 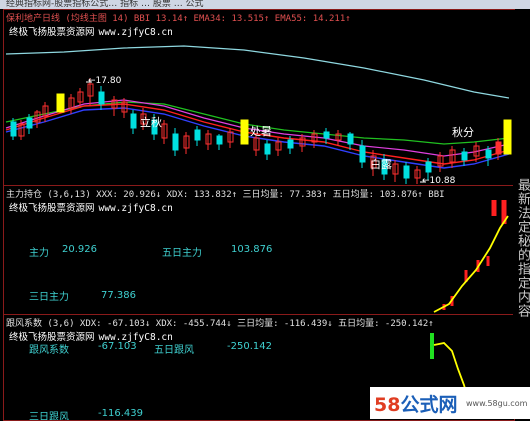 I want to click on window-title: 经典指标网-股票指标公式… 指标 … 股票 … 公式, so click(x=105, y=4).